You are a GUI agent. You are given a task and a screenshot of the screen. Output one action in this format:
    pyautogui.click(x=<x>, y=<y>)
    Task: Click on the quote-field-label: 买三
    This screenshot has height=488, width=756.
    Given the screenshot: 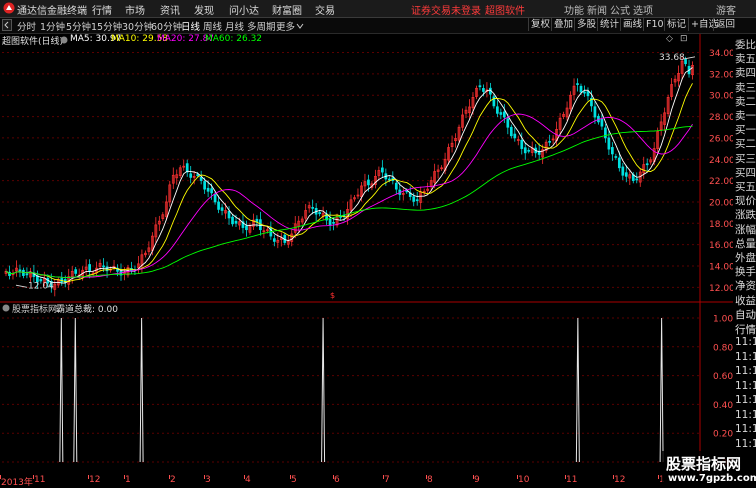 What is the action you would take?
    pyautogui.click(x=745, y=158)
    